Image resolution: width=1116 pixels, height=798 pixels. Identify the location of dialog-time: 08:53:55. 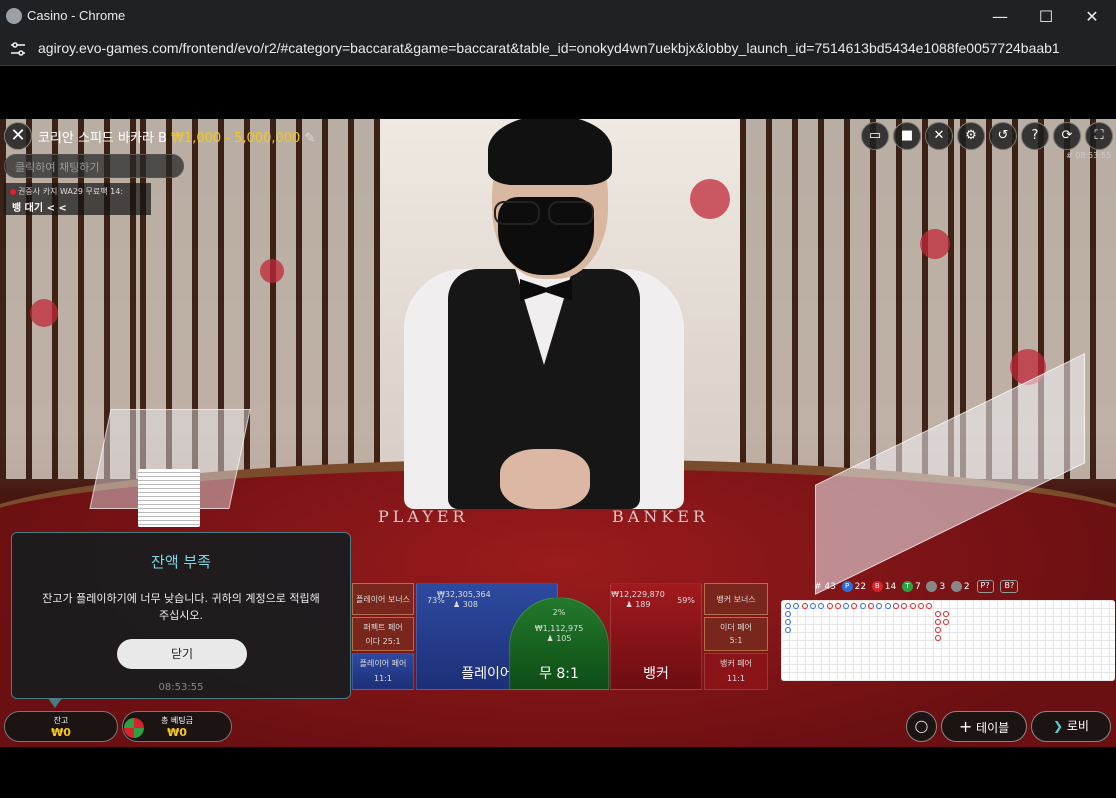
(181, 687).